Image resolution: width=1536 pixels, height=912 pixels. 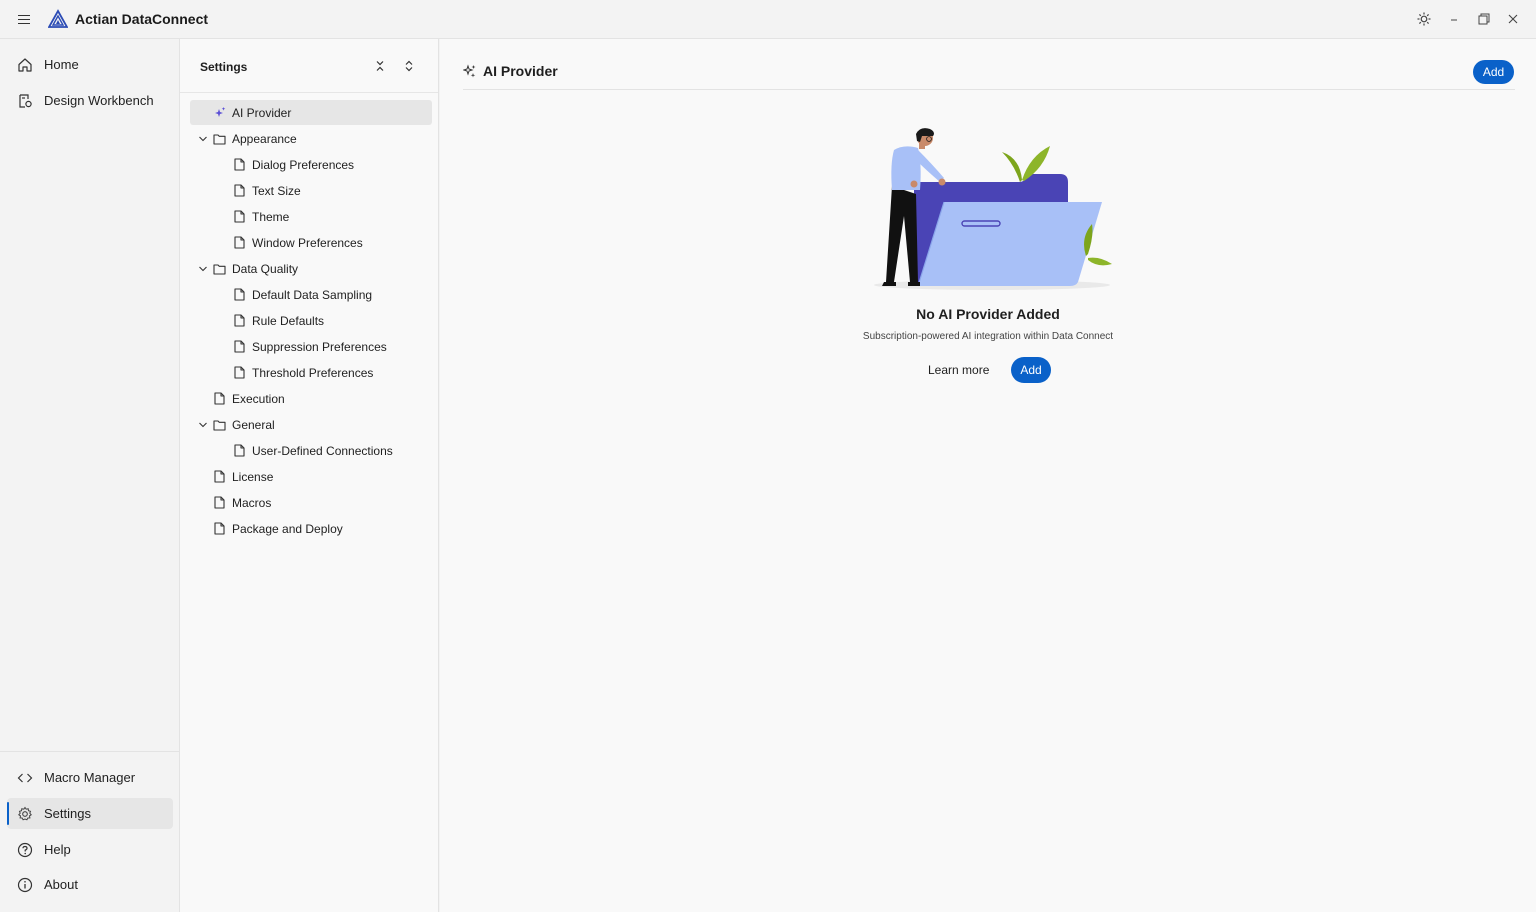 I want to click on home-icon, so click(x=25, y=65).